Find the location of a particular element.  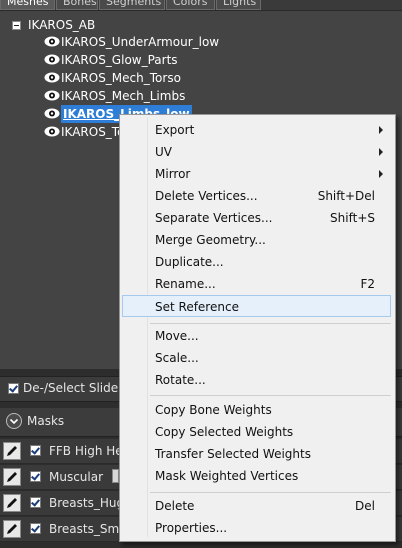

menu-item-copy-selected-weights: Copy Selected Weights is located at coordinates (256, 432).